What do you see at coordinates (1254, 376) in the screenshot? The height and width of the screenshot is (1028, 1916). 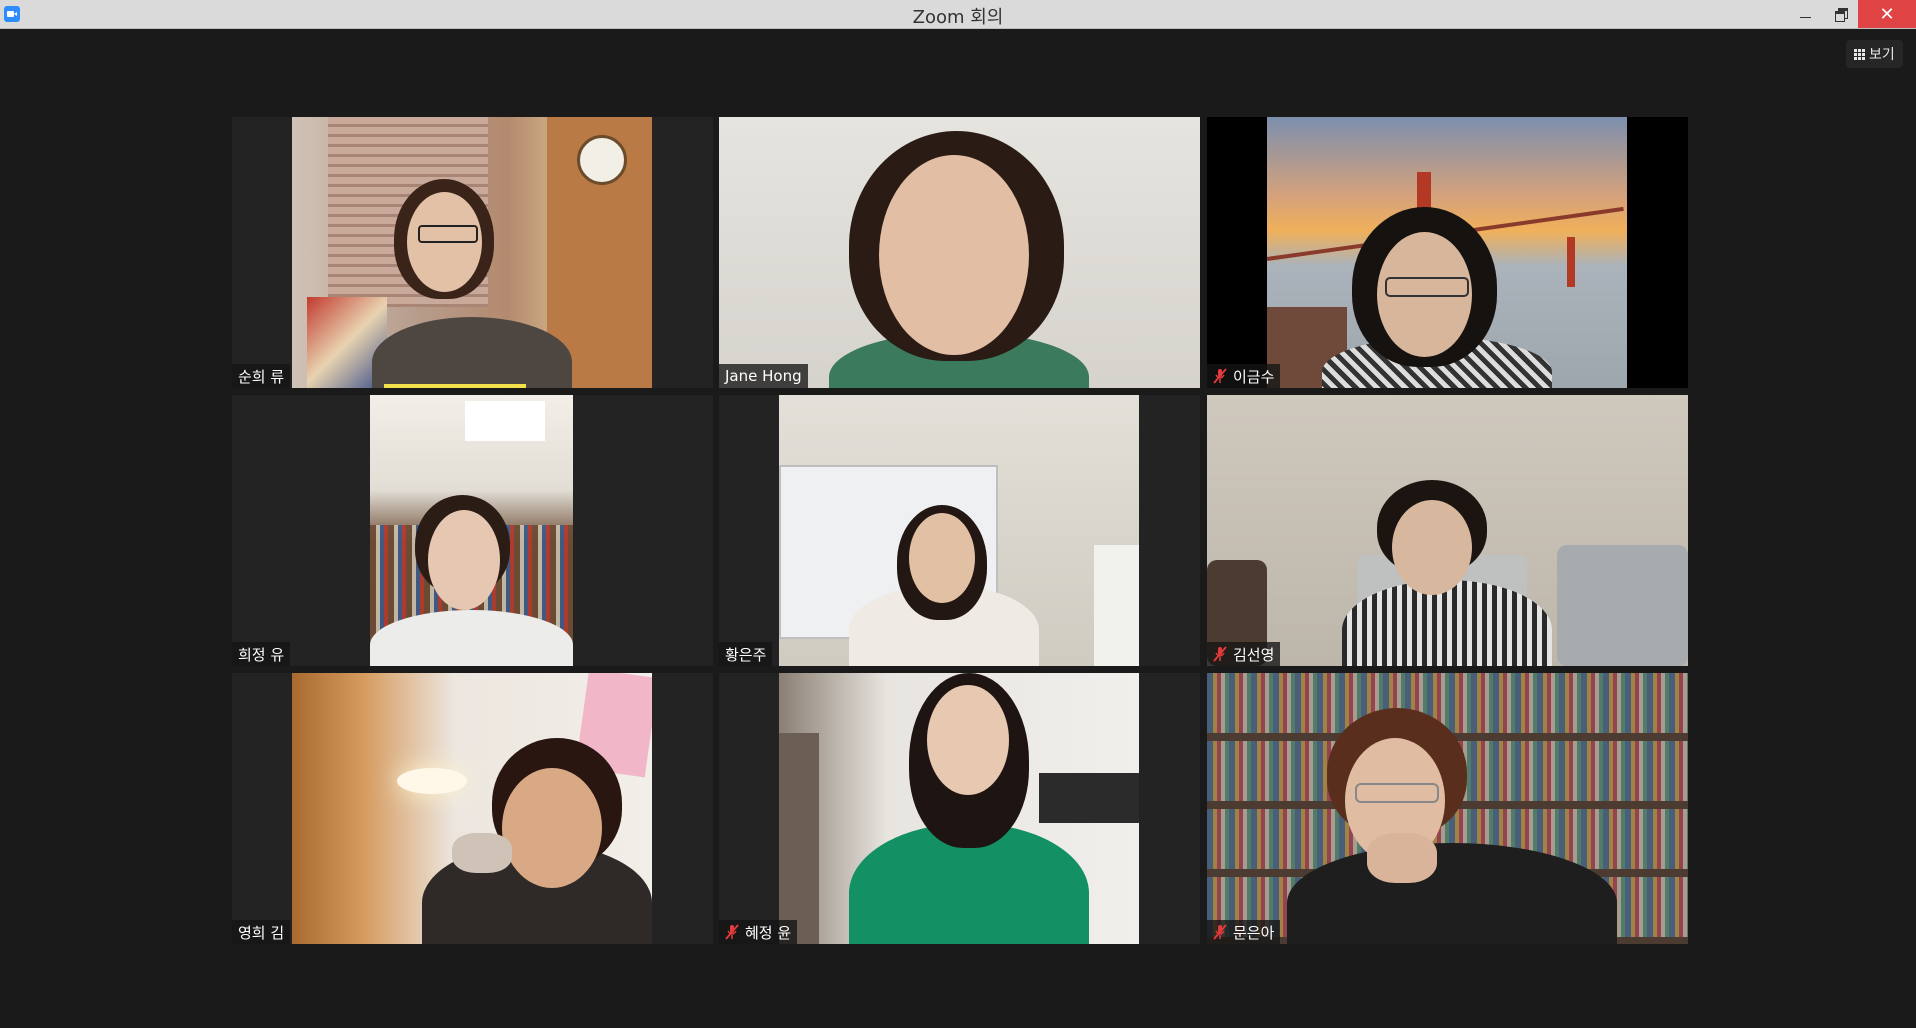 I see `participant-name: 이금수` at bounding box center [1254, 376].